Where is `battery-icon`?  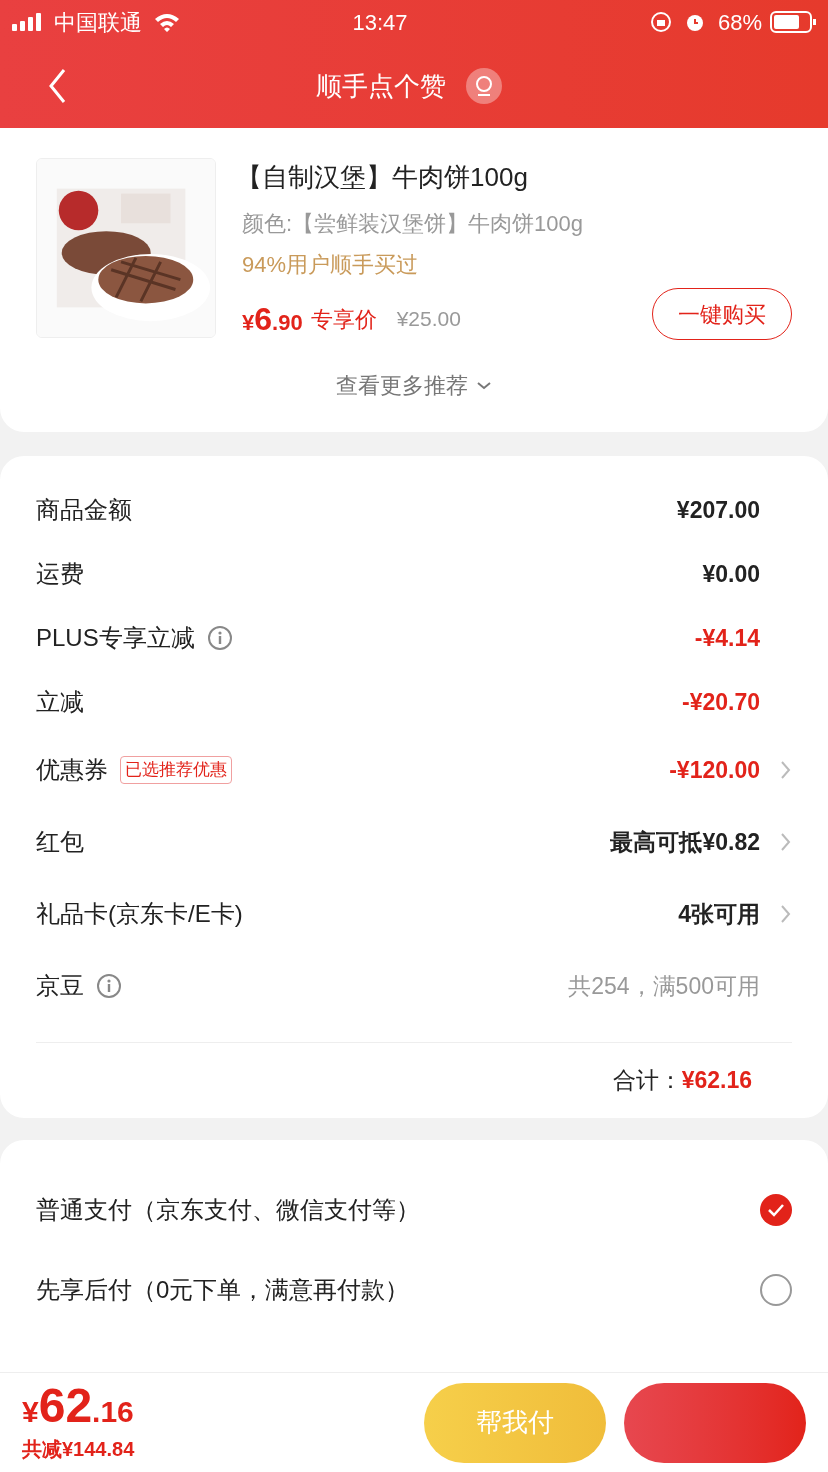 battery-icon is located at coordinates (793, 22).